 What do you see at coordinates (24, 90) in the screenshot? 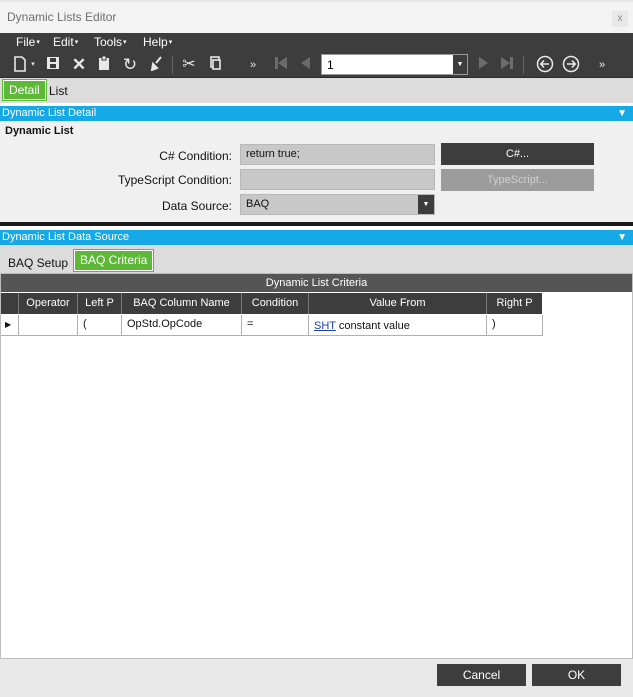
I see `tab-detail: Detail` at bounding box center [24, 90].